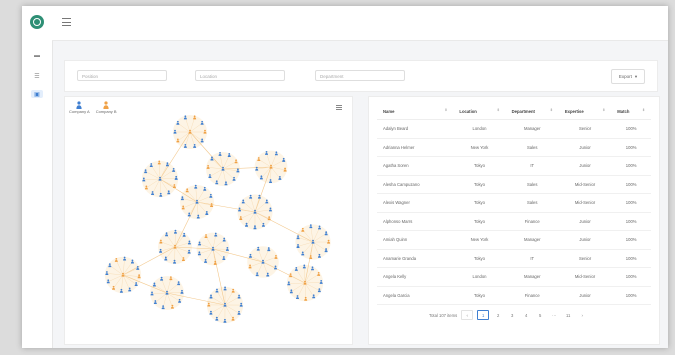 This screenshot has width=675, height=355. I want to click on table-row: Anamarie Granda Tokyo IT Senior 100%, so click(514, 258).